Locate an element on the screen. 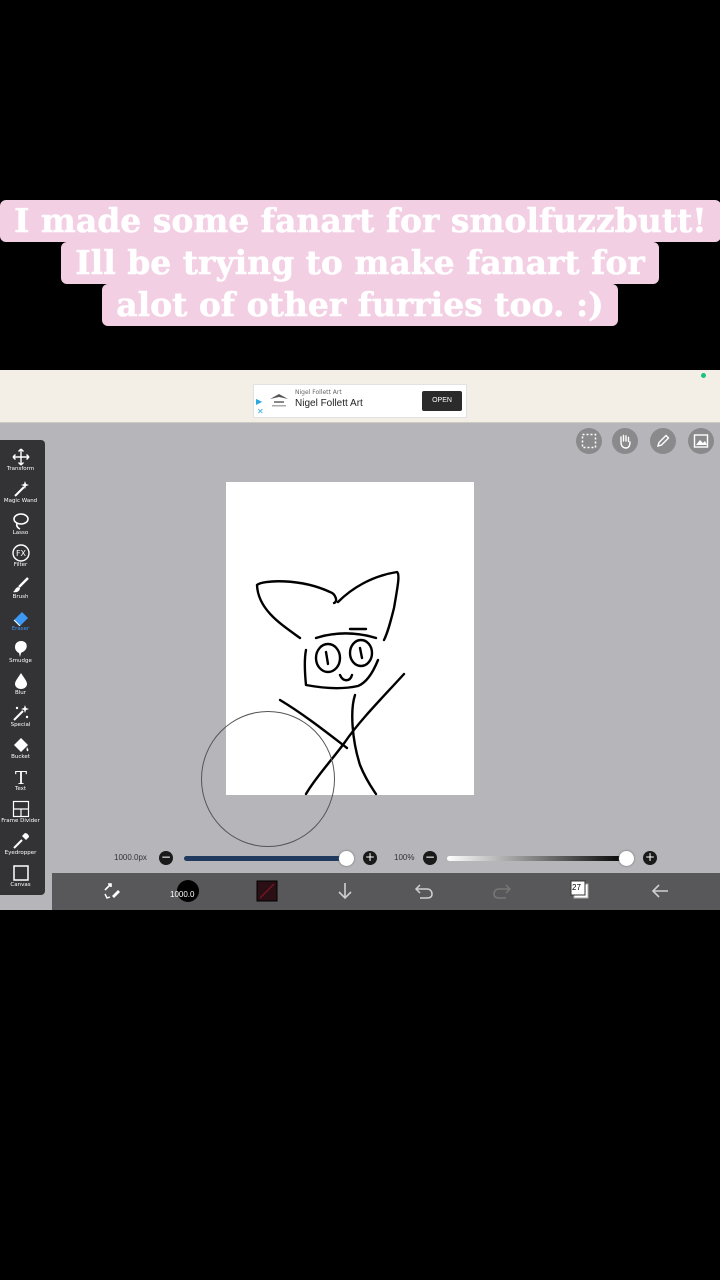 Image resolution: width=720 pixels, height=1280 pixels. svg-text: T is located at coordinates (20, 777).